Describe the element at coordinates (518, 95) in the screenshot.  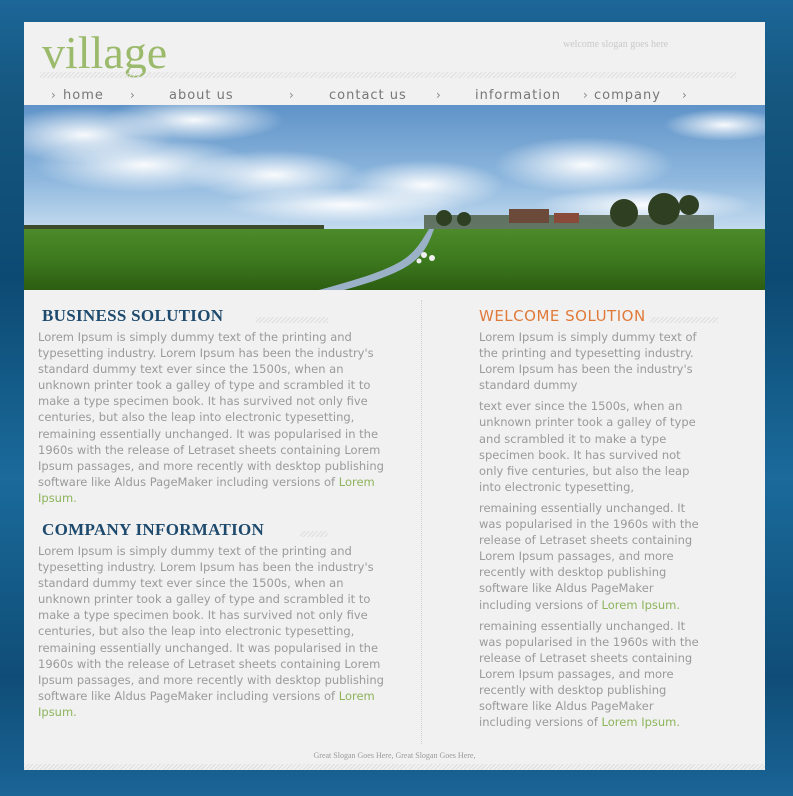
I see `nav-item-information: information` at that location.